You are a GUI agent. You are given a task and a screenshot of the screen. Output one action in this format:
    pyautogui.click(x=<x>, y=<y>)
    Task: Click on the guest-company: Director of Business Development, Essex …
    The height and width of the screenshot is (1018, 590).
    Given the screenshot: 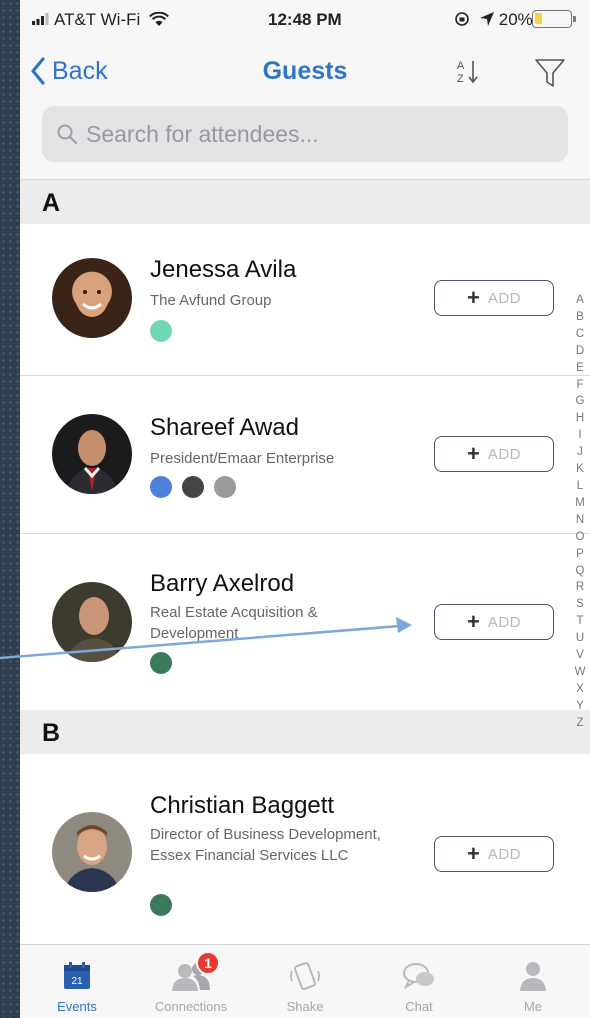 What is the action you would take?
    pyautogui.click(x=265, y=845)
    